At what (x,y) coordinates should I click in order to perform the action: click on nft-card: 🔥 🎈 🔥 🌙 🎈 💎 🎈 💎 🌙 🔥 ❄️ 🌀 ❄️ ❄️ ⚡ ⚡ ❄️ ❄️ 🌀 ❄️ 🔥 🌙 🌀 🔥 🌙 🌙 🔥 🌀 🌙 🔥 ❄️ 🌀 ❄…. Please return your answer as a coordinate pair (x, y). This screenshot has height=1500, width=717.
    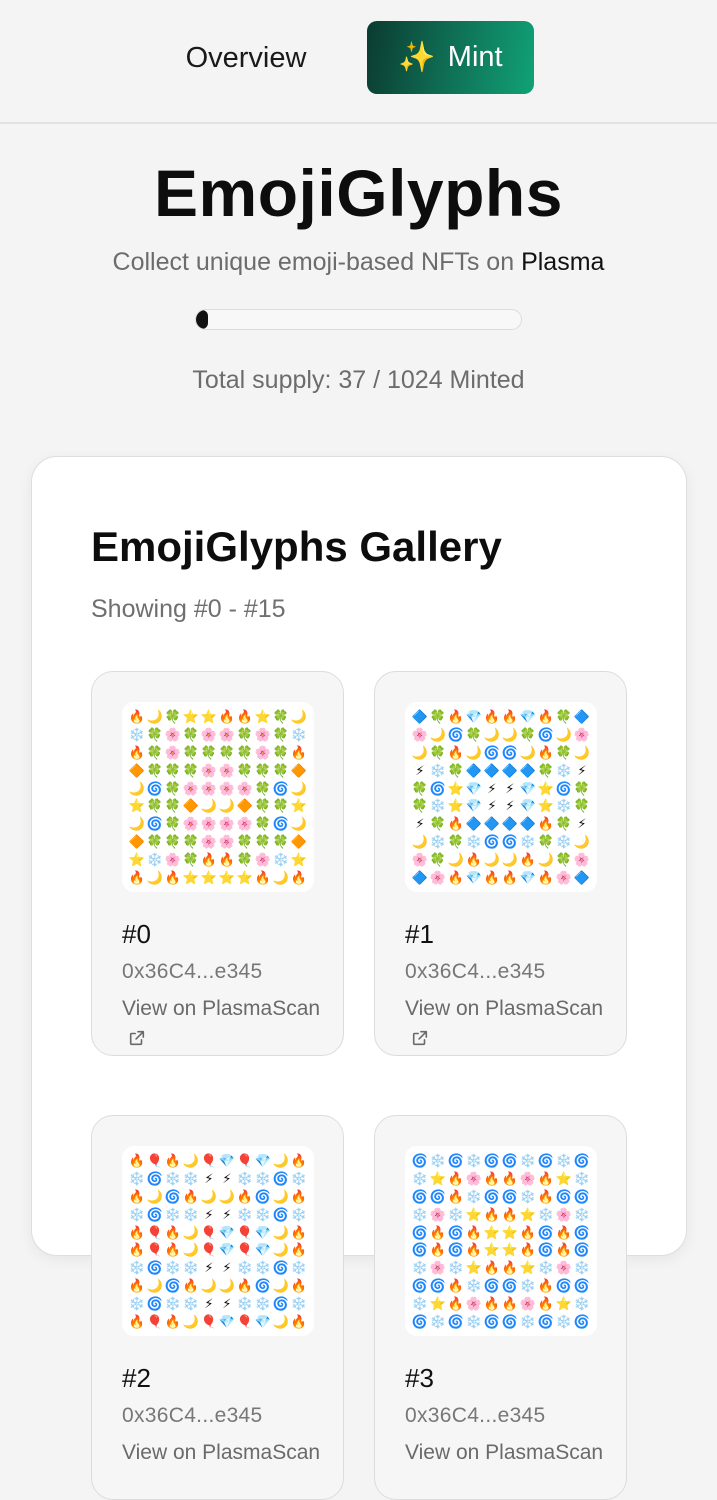
    Looking at the image, I should click on (217, 1307).